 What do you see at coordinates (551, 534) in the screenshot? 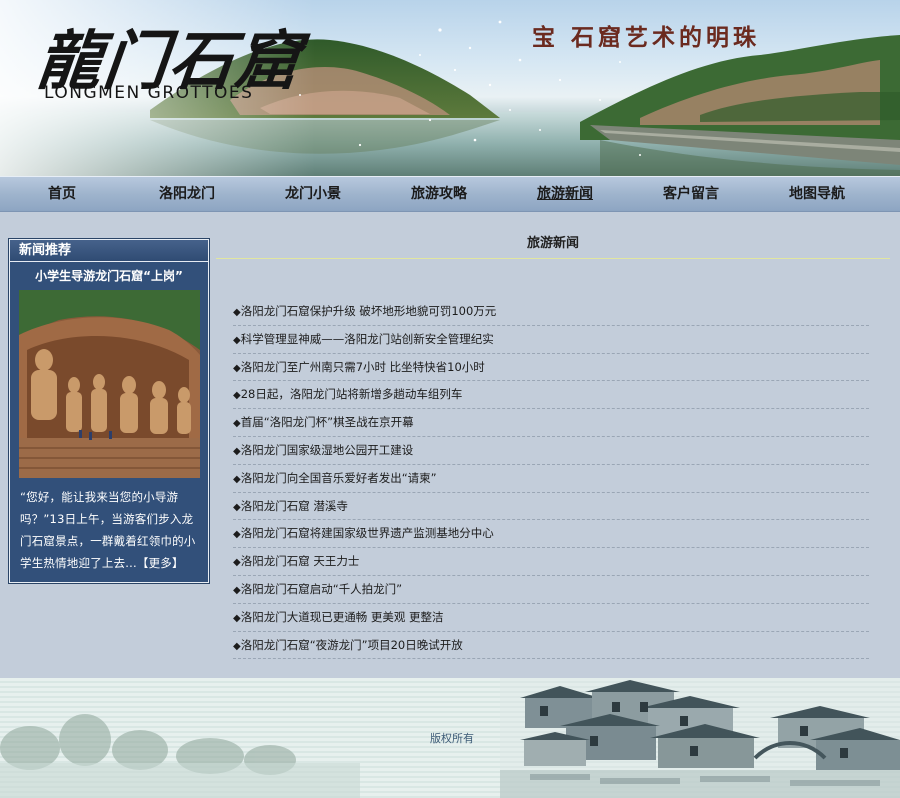
I see `news-item: ◆洛阳龙门石窟将建国家级世界遗产监测基地分中心` at bounding box center [551, 534].